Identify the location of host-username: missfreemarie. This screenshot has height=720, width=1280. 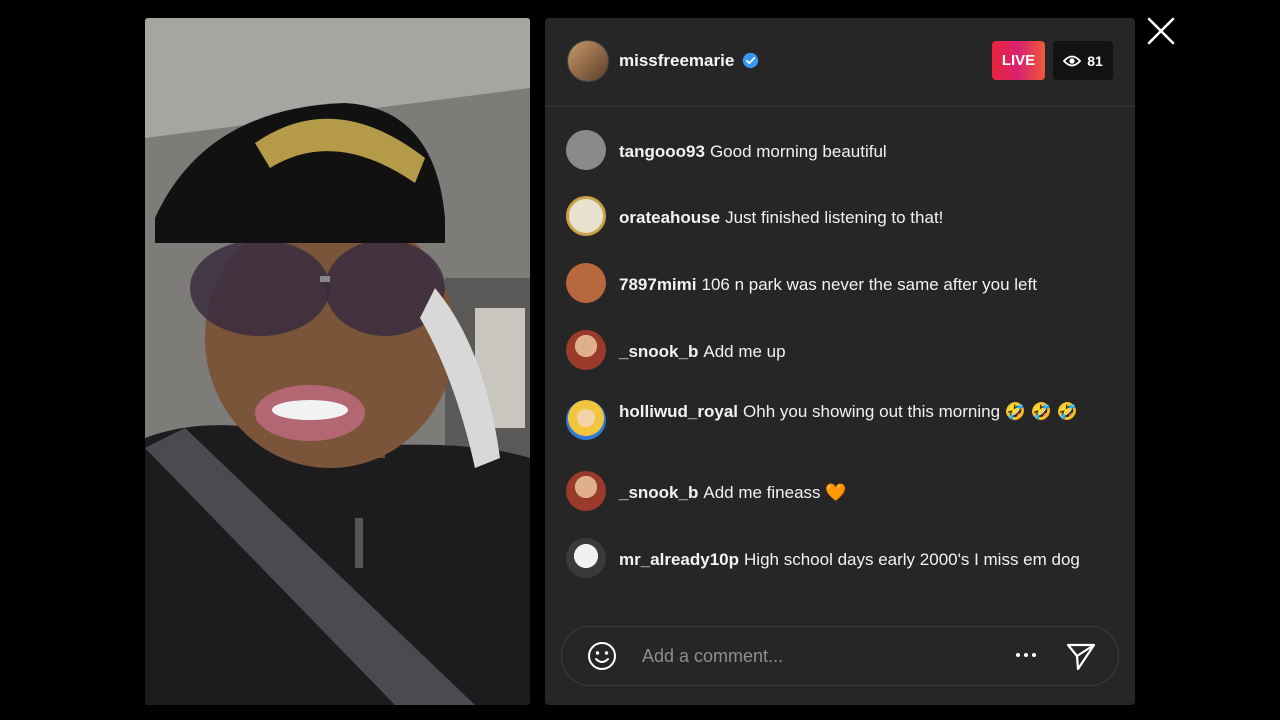
(676, 61).